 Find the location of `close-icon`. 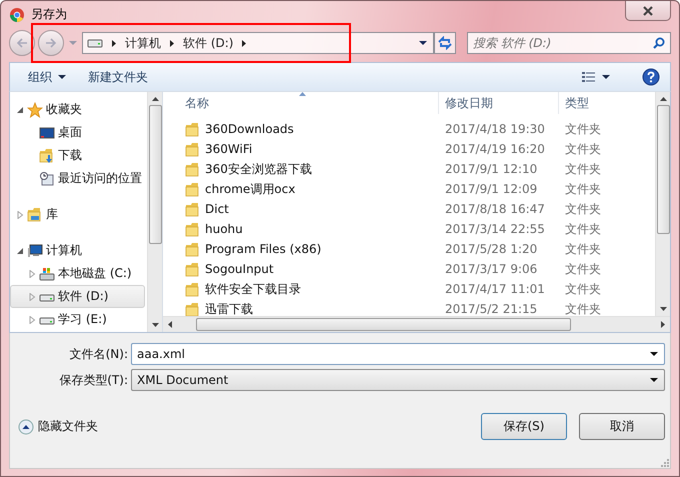

close-icon is located at coordinates (648, 11).